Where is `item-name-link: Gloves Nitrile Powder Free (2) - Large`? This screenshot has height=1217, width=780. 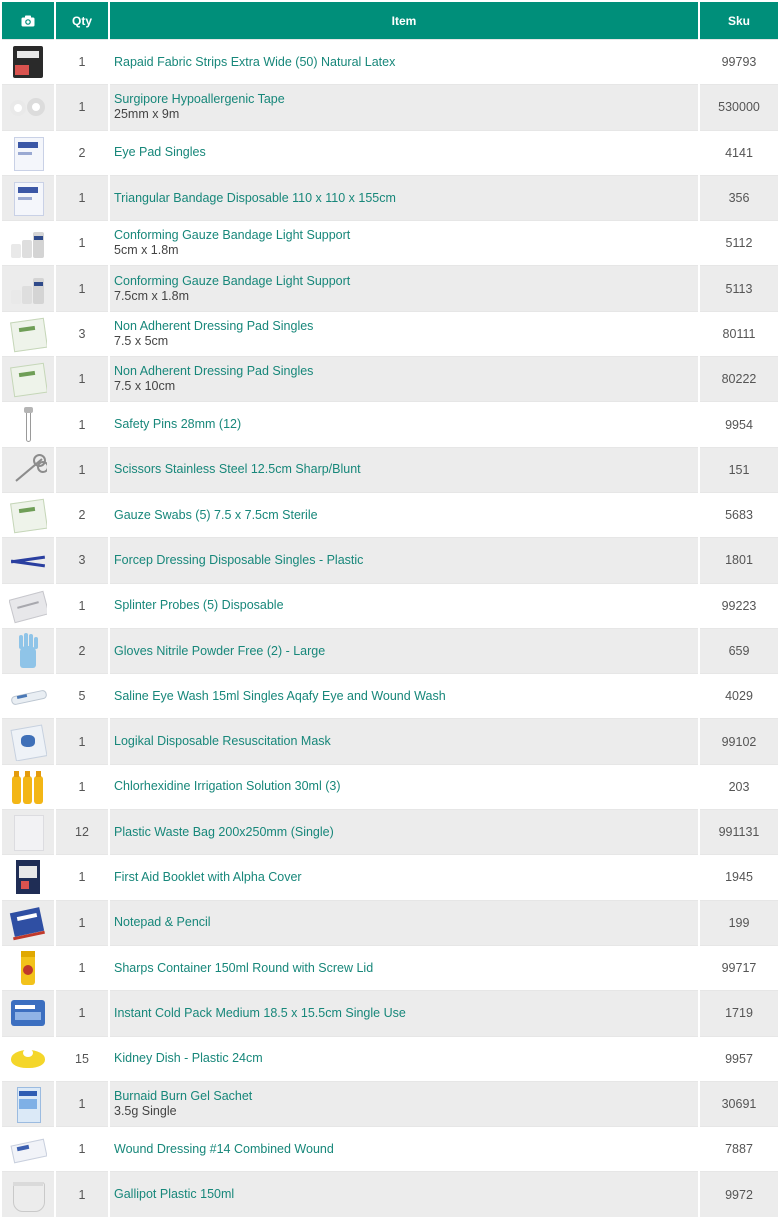 item-name-link: Gloves Nitrile Powder Free (2) - Large is located at coordinates (406, 651).